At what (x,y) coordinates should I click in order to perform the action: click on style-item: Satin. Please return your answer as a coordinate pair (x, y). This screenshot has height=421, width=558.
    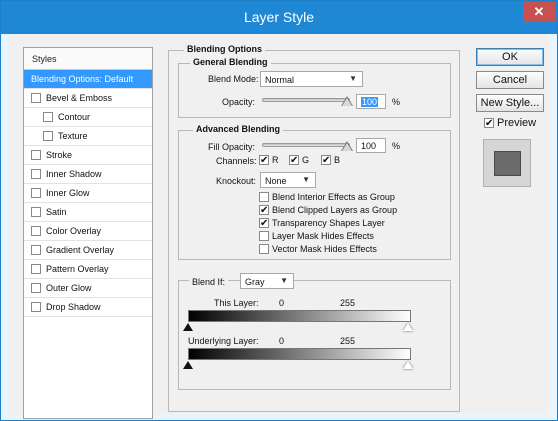
    Looking at the image, I should click on (88, 212).